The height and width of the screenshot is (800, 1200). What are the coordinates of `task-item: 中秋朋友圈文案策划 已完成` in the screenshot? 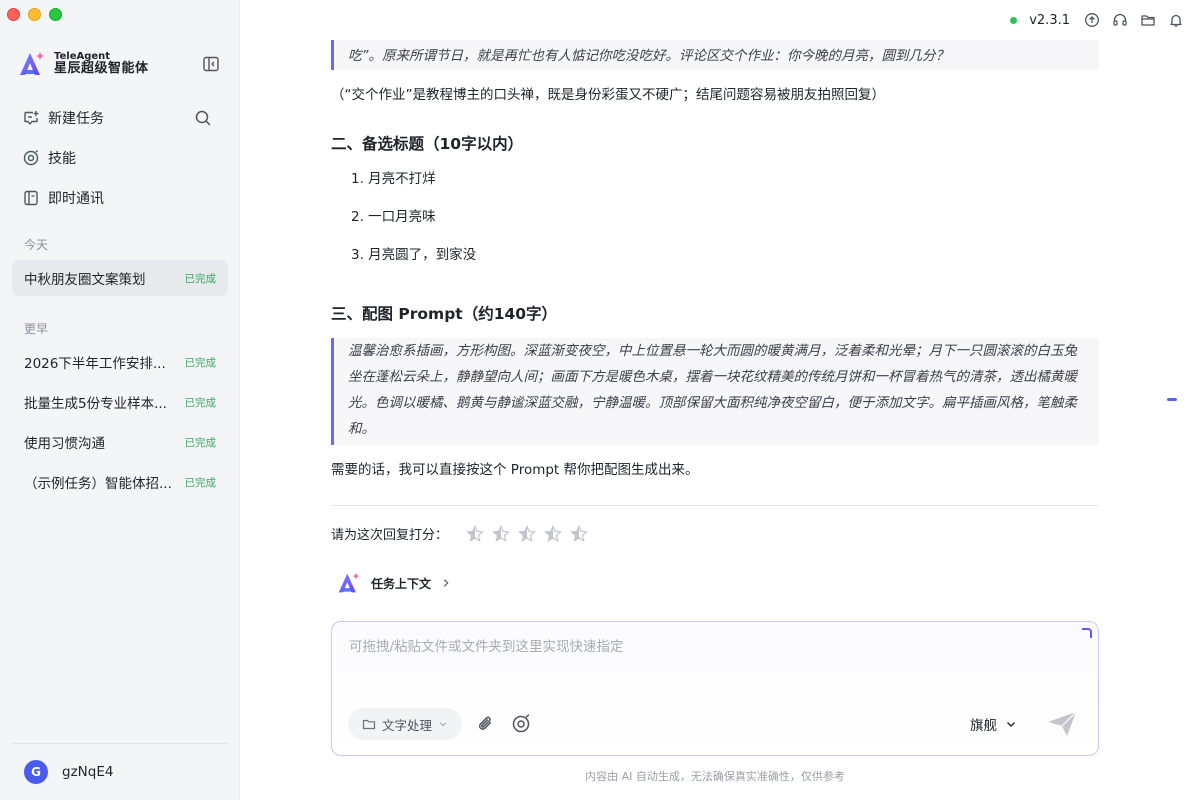 It's located at (120, 278).